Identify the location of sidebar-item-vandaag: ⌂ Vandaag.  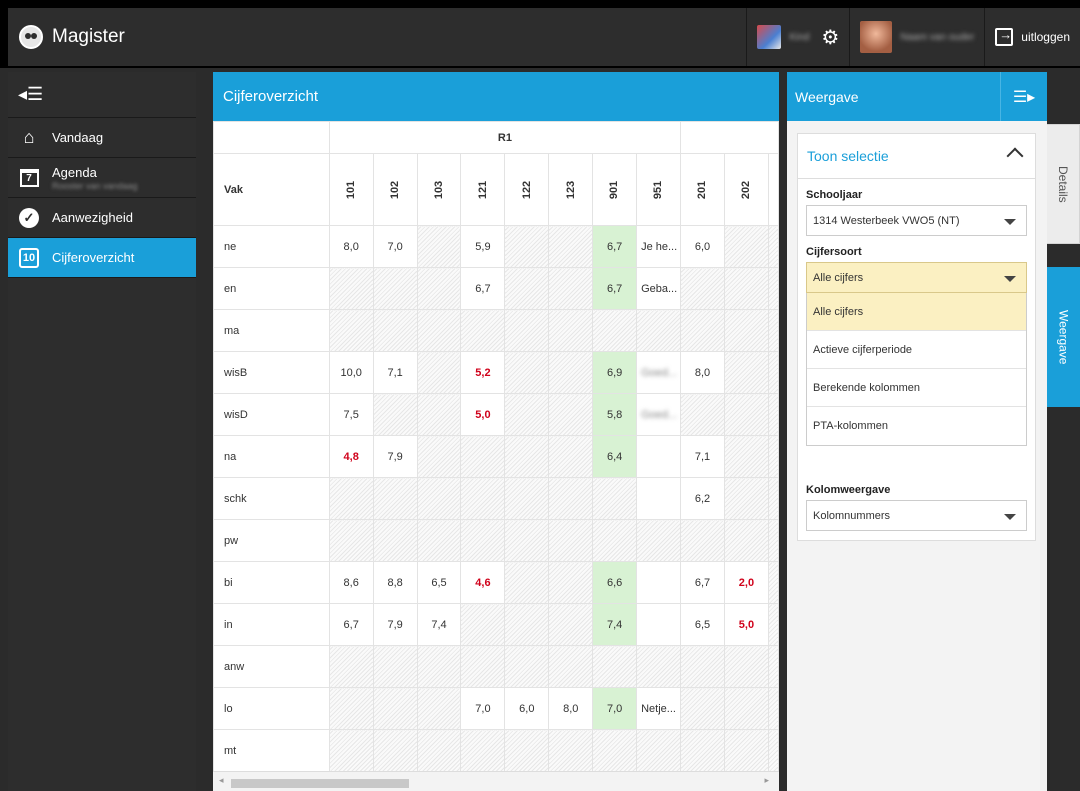
(102, 138).